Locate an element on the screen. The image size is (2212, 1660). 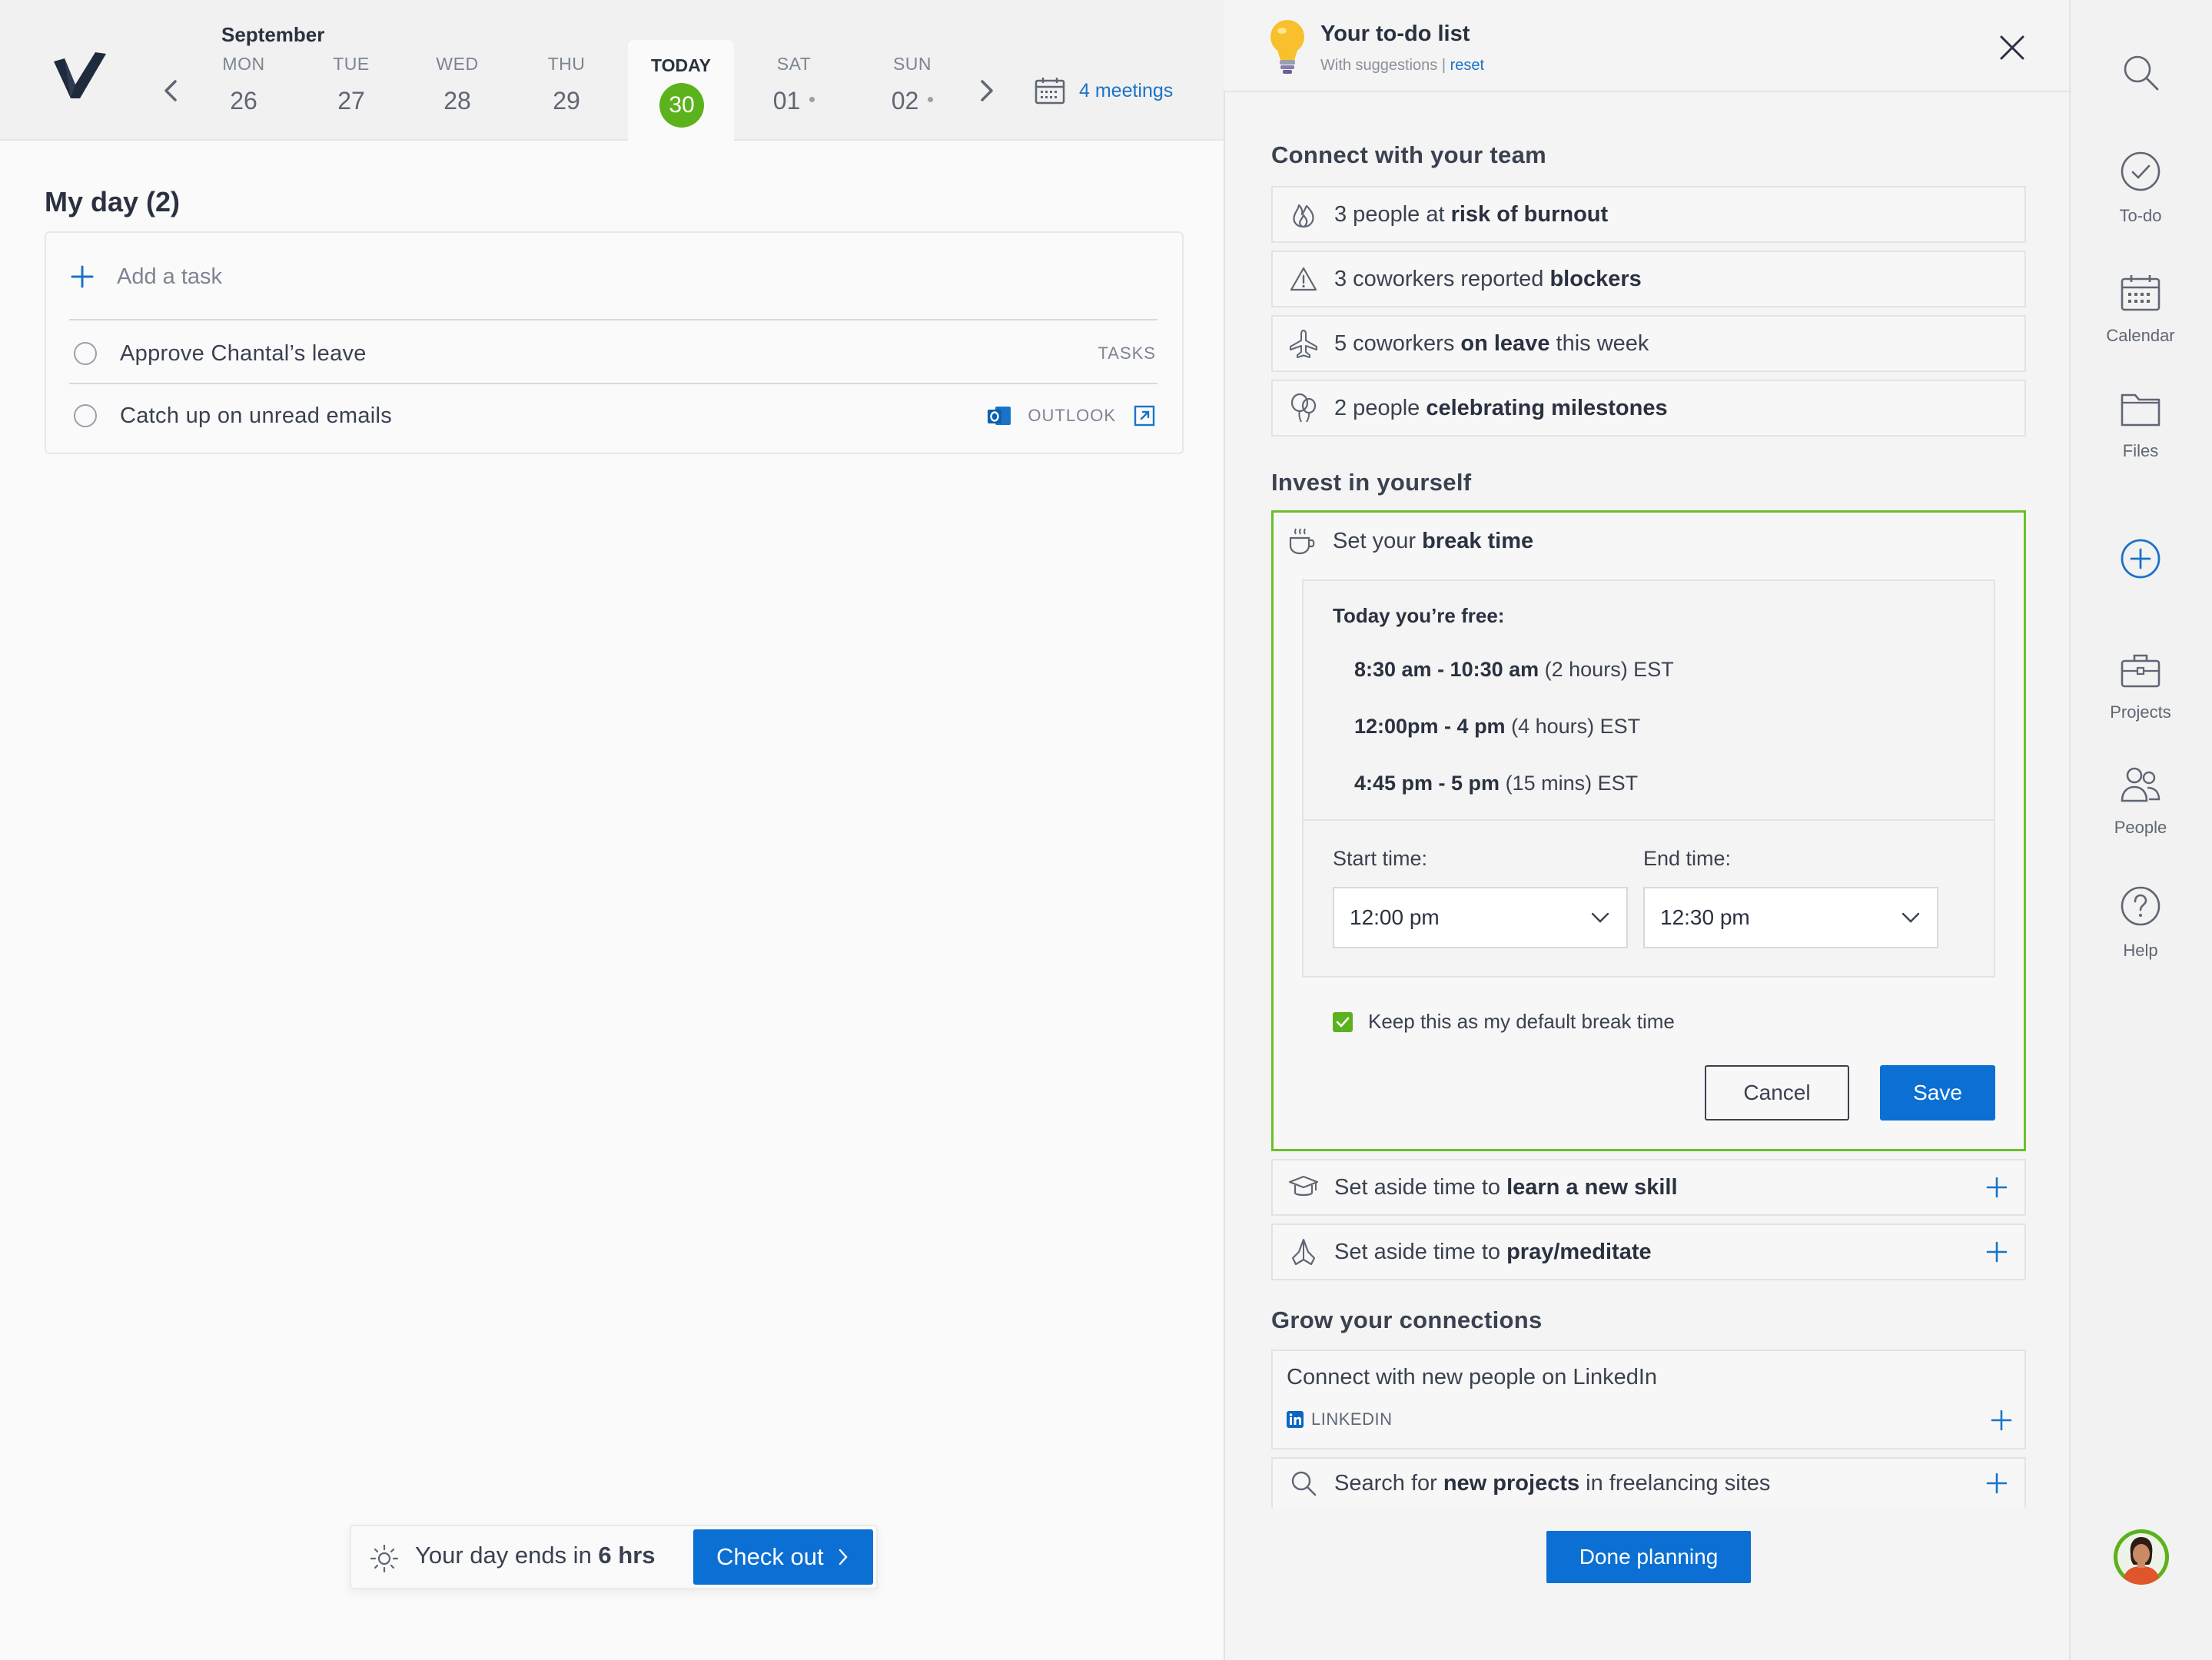
linkedin-icon is located at coordinates (1295, 1419).